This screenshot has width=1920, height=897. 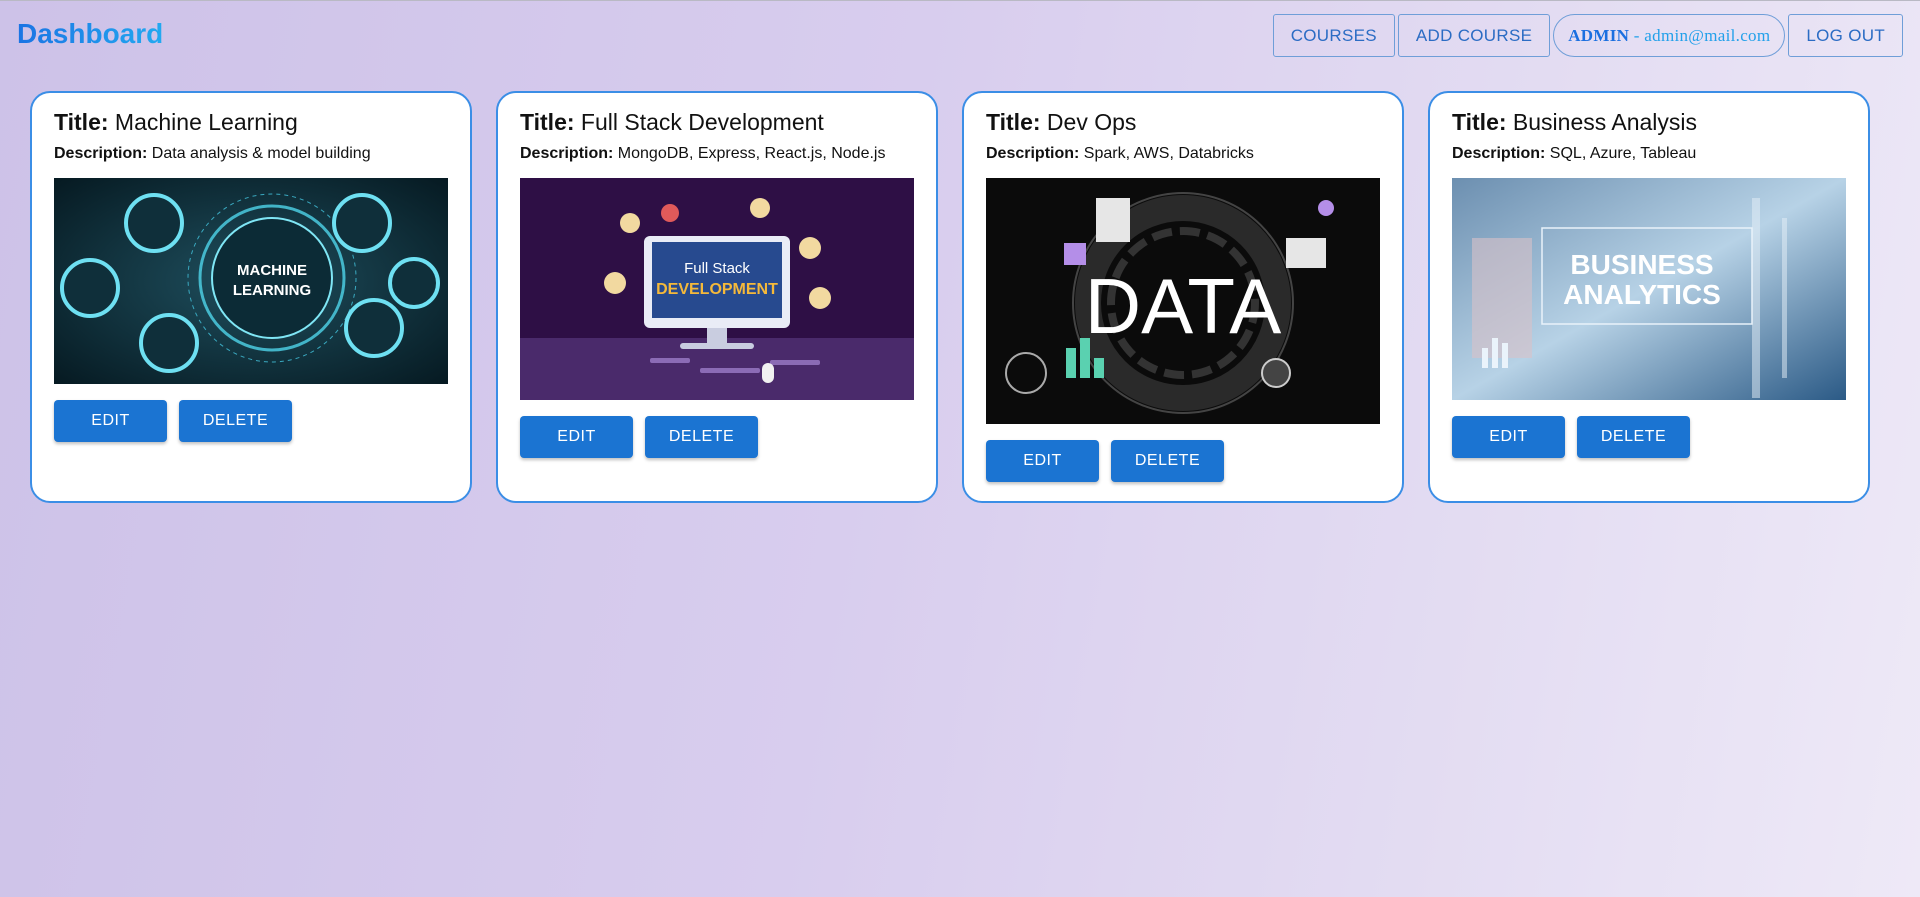 I want to click on course-title-value: Full Stack Development, so click(x=702, y=122).